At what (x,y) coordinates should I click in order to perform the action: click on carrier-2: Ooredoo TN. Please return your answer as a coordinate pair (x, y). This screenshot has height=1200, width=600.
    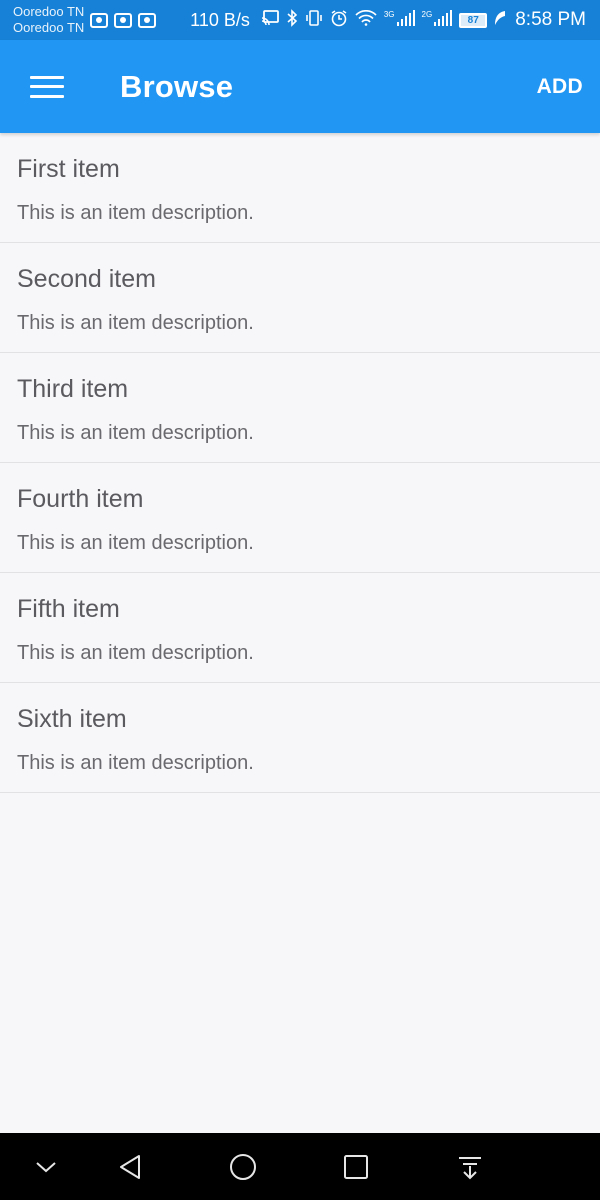
    Looking at the image, I should click on (49, 27).